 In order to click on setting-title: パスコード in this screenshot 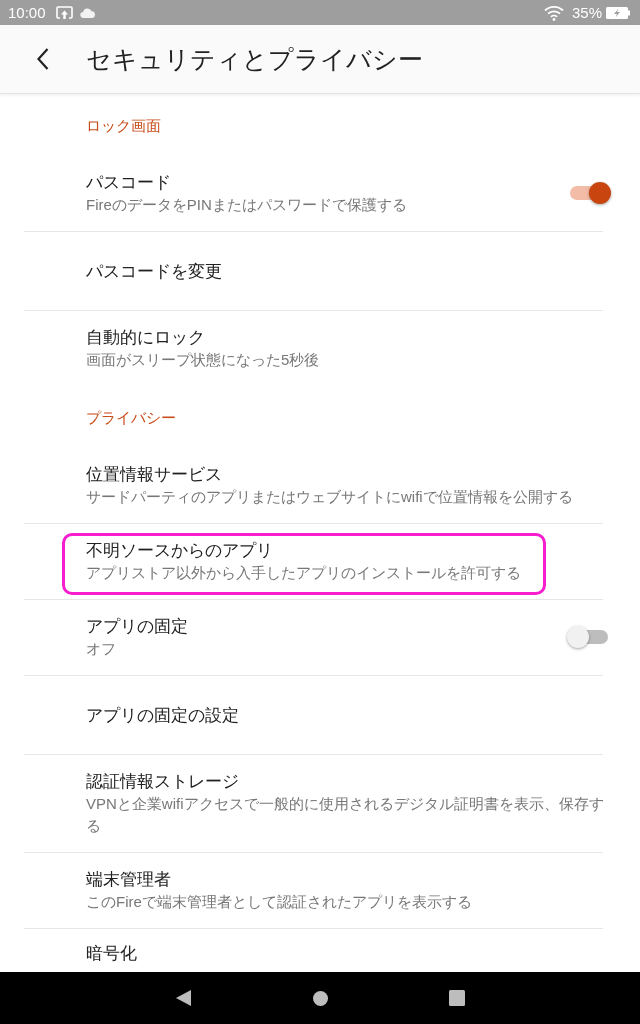, I will do `click(326, 182)`.